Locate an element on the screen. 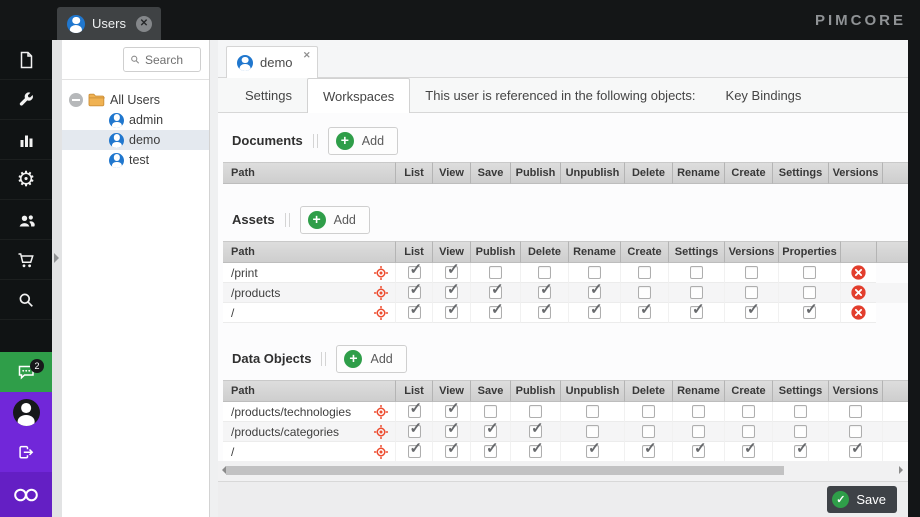  tree-node-admin: admin is located at coordinates (135, 120).